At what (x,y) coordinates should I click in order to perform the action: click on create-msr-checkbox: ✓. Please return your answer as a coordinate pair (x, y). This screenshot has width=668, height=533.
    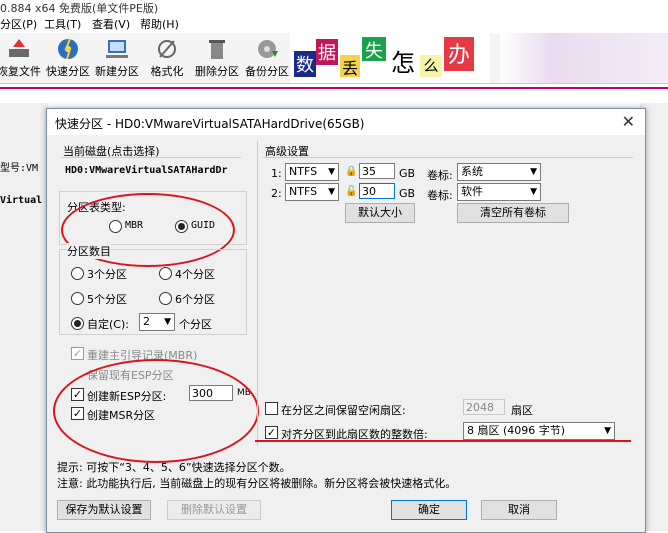
    Looking at the image, I should click on (77, 413).